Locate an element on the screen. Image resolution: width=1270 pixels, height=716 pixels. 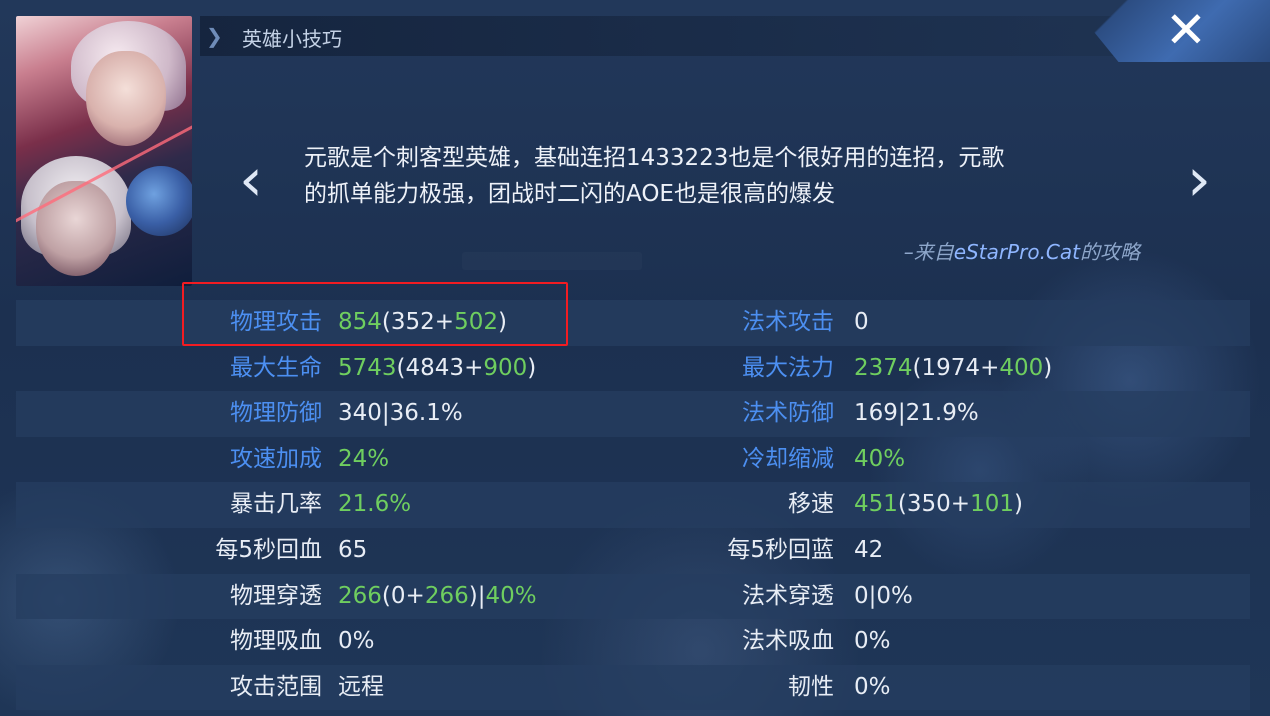
stat-label: 攻击范围 is located at coordinates (276, 686).